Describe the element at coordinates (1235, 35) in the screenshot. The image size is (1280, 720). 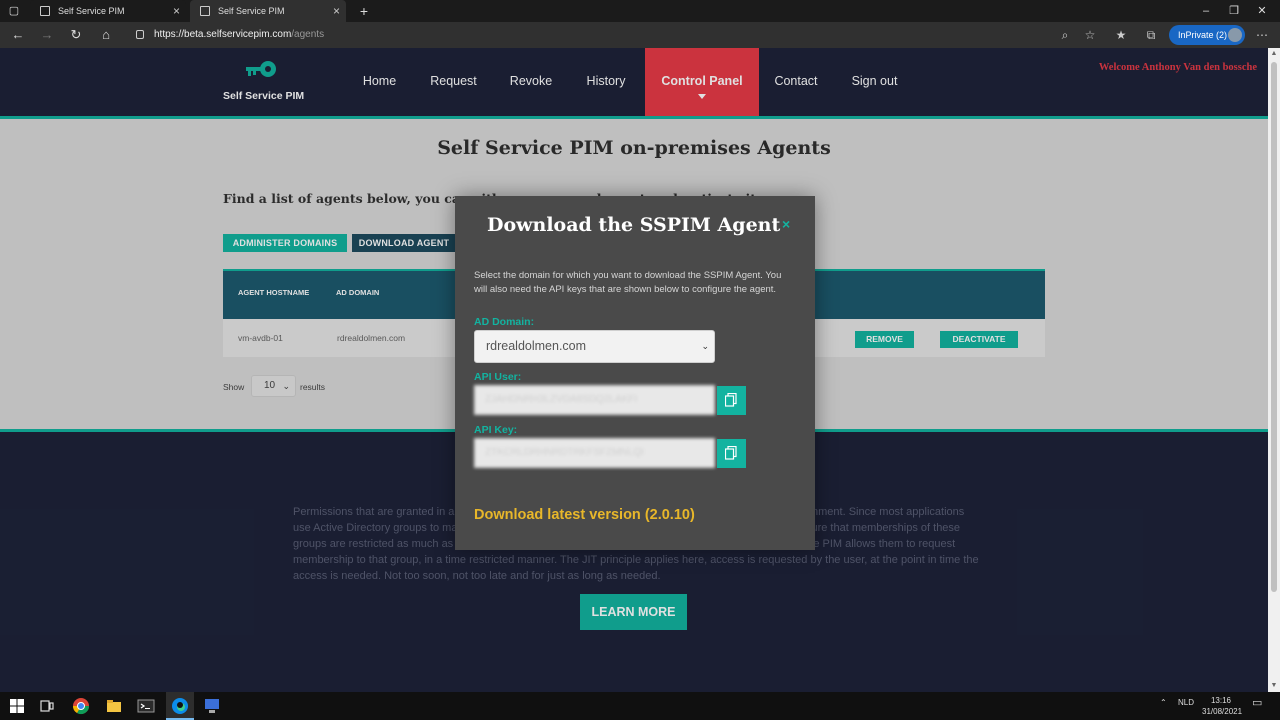
I see `profile-avatar` at that location.